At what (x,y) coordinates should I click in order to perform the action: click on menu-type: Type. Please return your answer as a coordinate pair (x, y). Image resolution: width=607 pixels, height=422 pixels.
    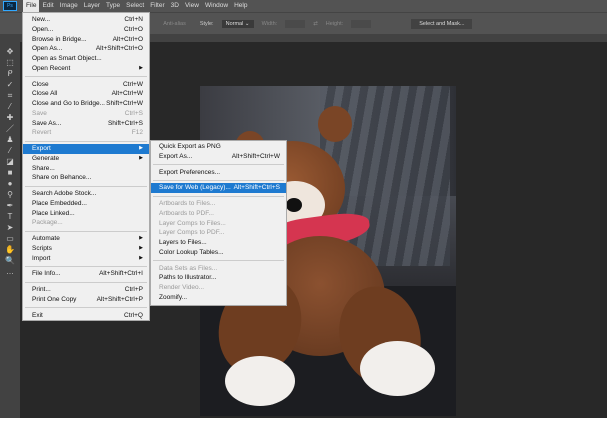
    Looking at the image, I should click on (113, 6).